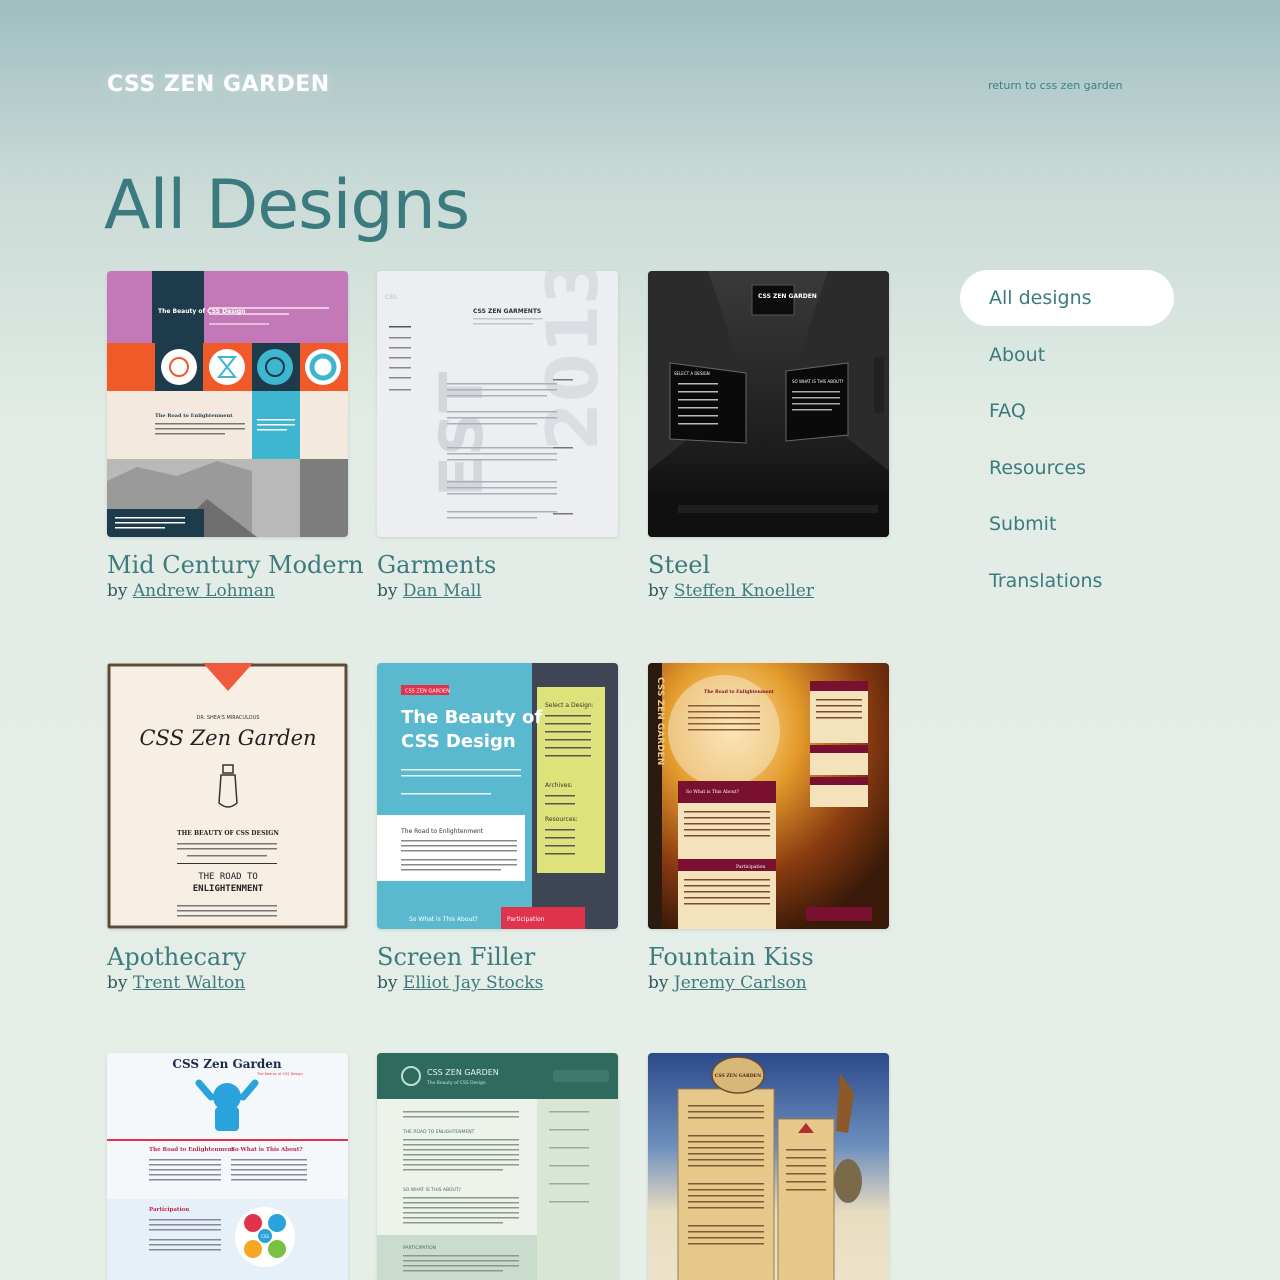 The width and height of the screenshot is (1280, 1280). What do you see at coordinates (692, 373) in the screenshot?
I see `svg-text: SELECT A DESIGN` at bounding box center [692, 373].